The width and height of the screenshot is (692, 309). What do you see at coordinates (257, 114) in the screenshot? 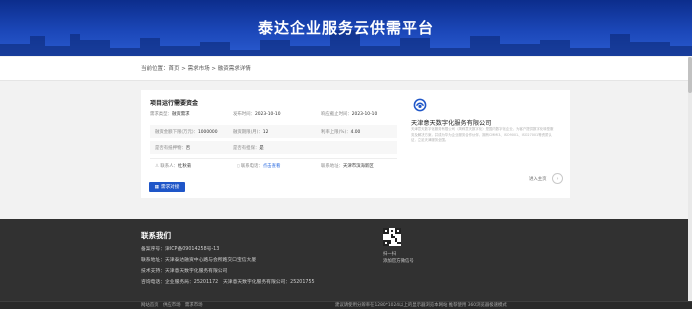
I see `publish-time-field: 发布时间：2023-10-10` at bounding box center [257, 114].